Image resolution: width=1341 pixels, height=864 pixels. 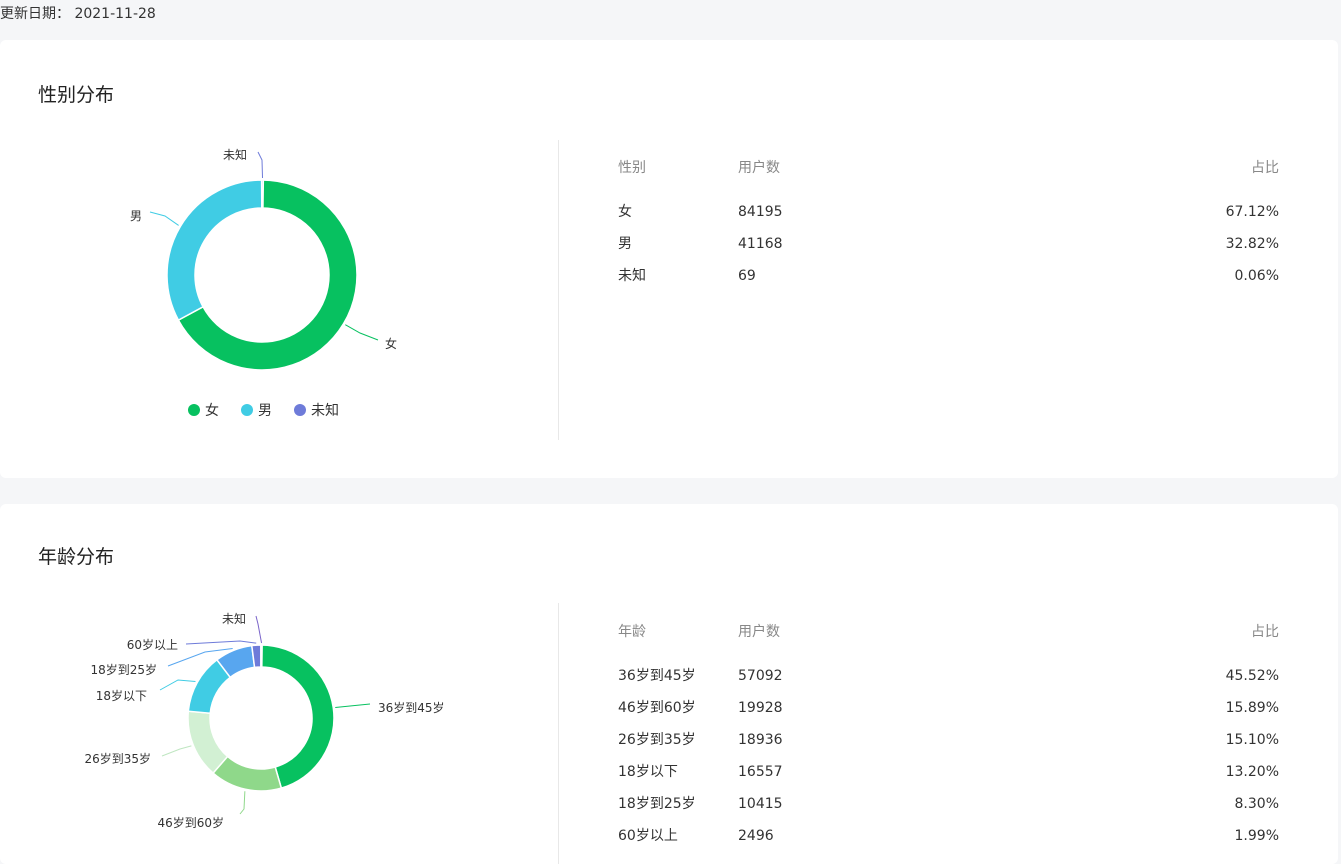 I want to click on table-row: 男 41168 32.82%, so click(x=948, y=252).